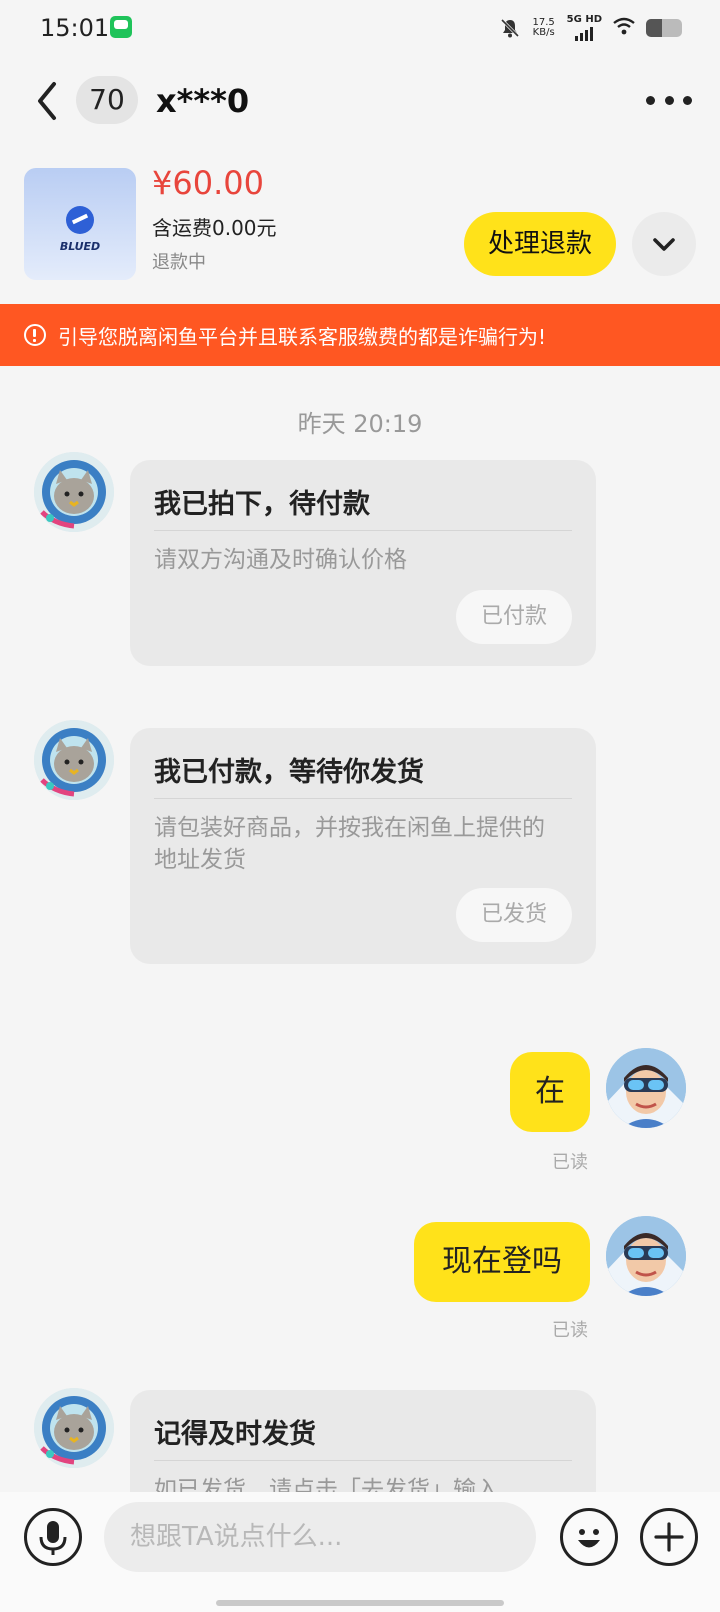  I want to click on home-indicator, so click(360, 1603).